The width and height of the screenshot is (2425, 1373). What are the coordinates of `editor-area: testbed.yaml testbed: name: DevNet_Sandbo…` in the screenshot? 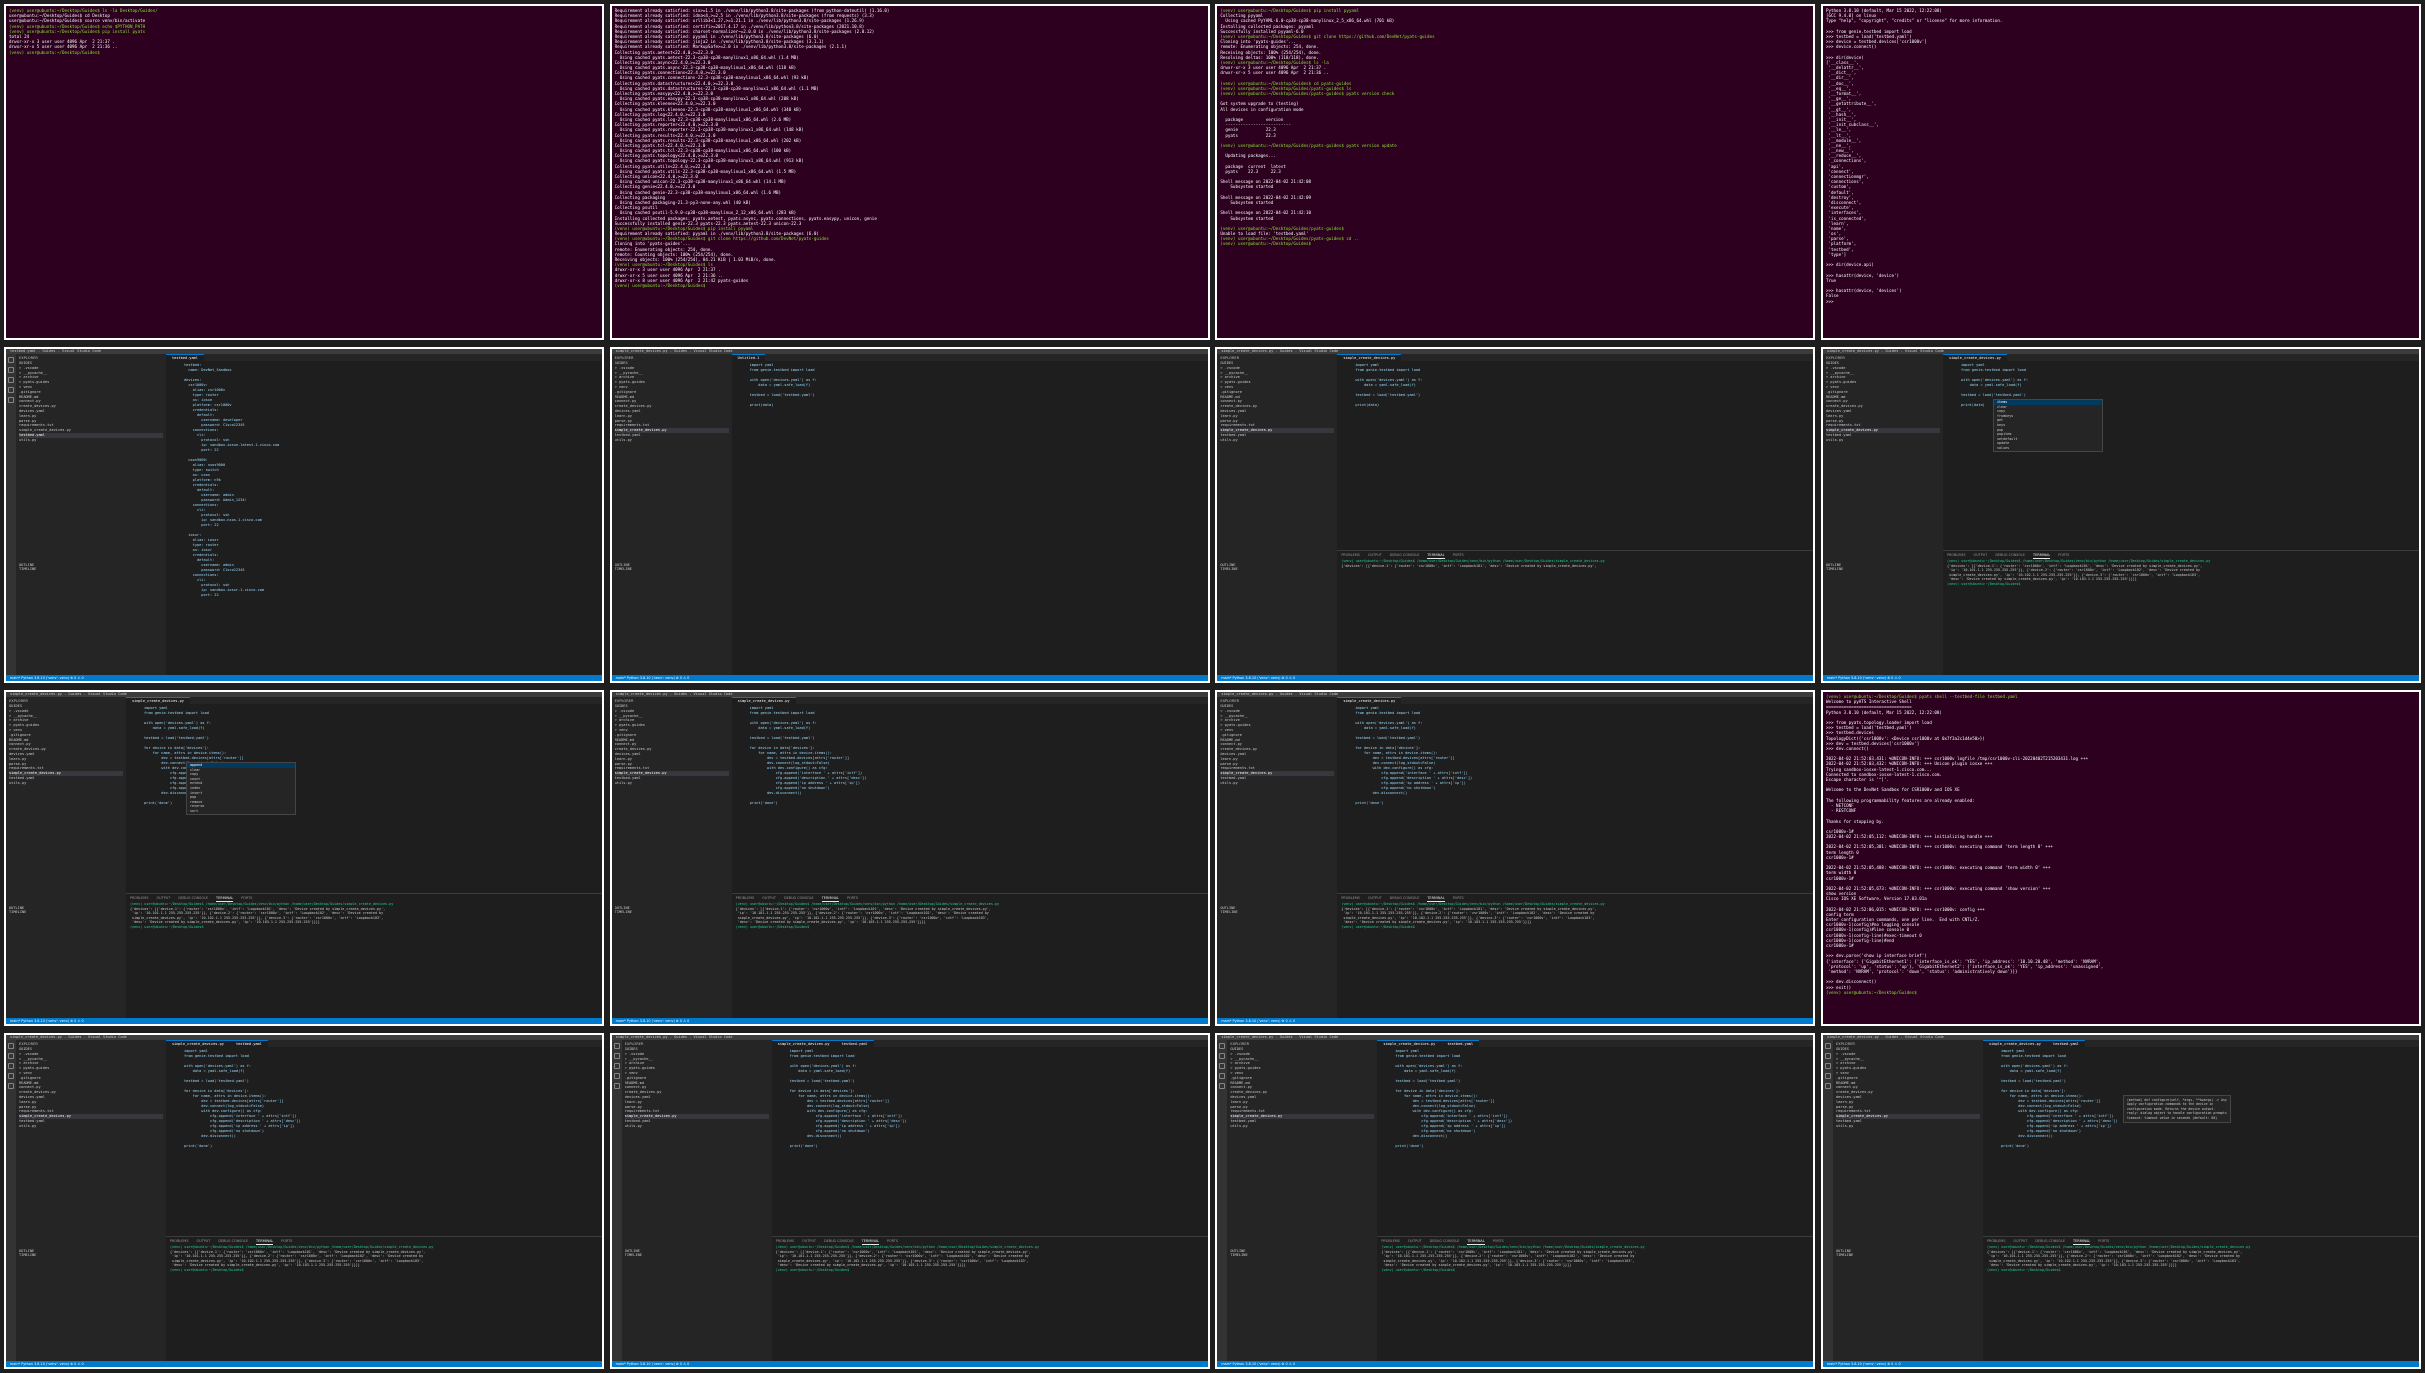 It's located at (384, 514).